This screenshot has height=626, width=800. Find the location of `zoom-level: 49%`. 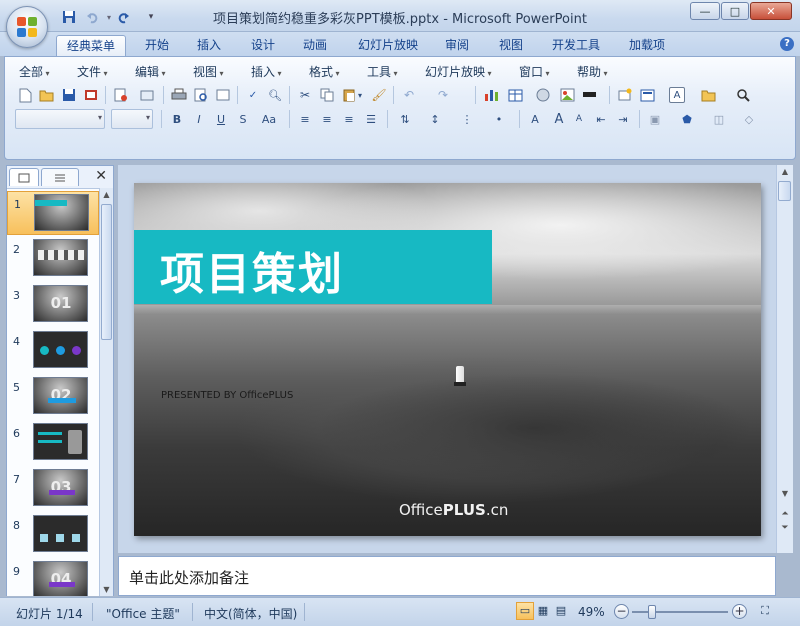

zoom-level: 49% is located at coordinates (591, 612).